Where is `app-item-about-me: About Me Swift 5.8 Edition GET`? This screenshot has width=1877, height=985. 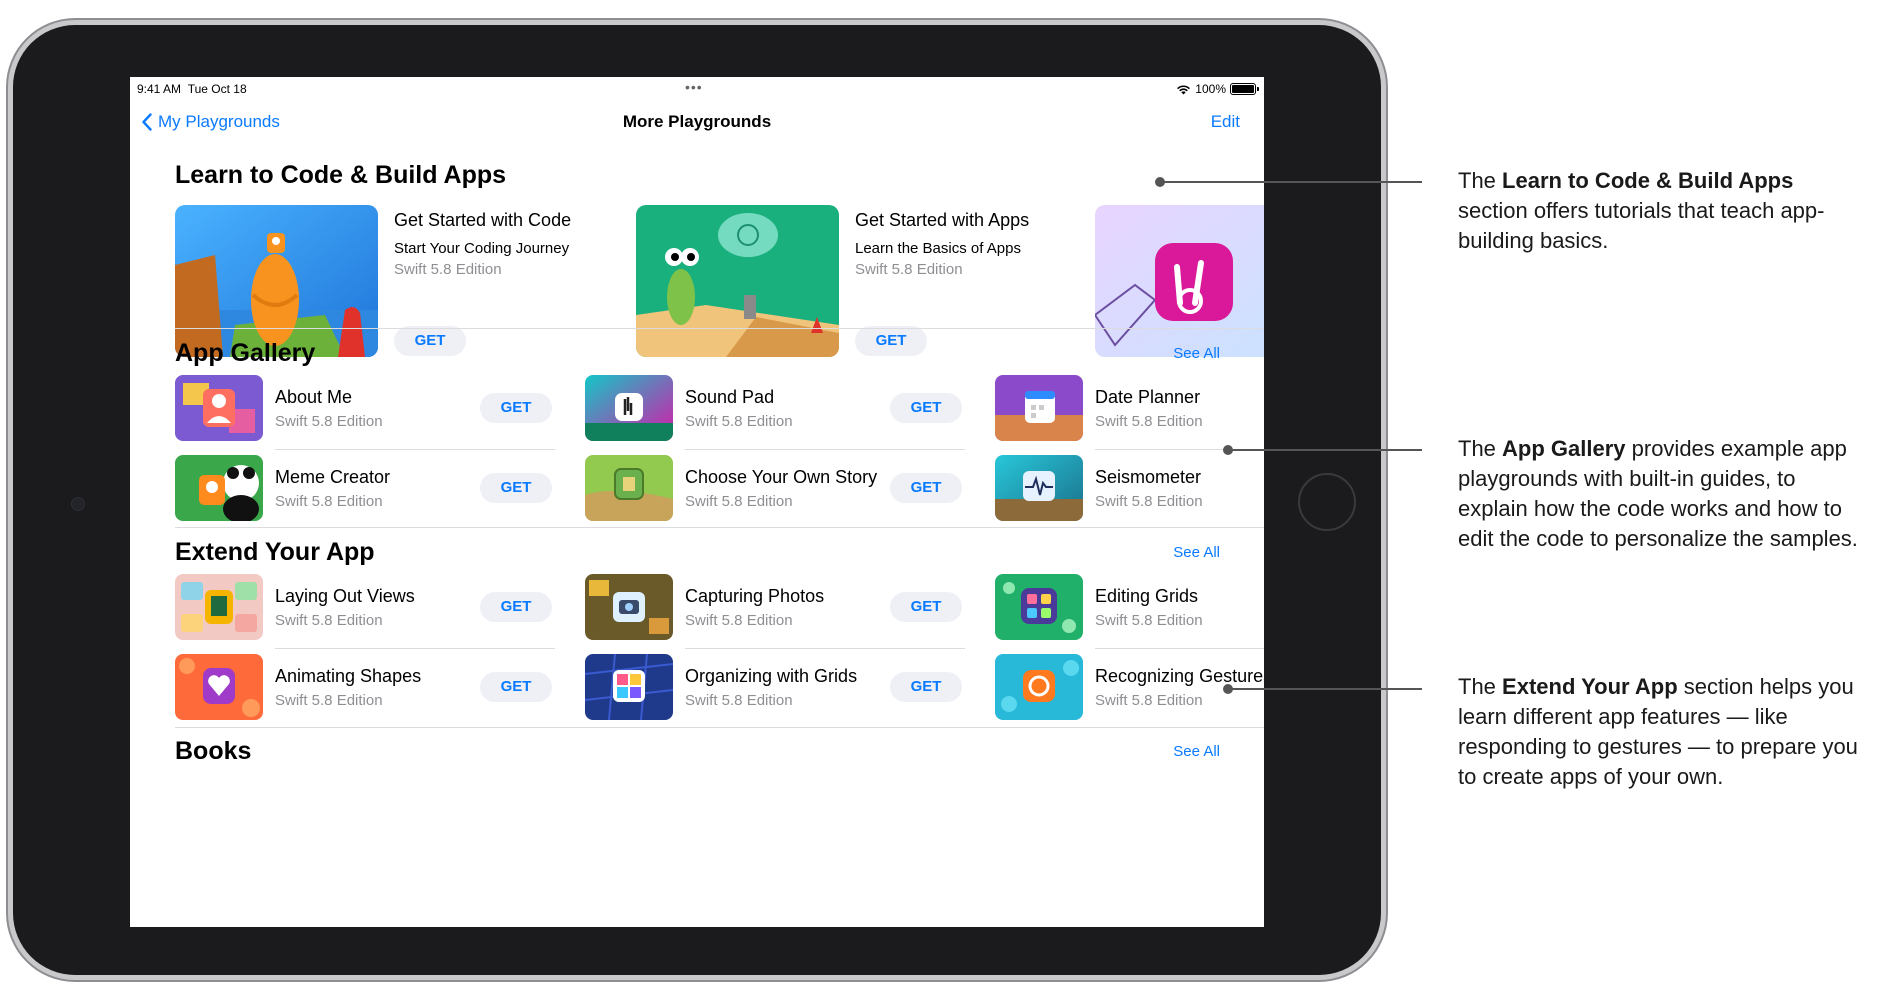
app-item-about-me: About Me Swift 5.8 Edition GET is located at coordinates (370, 412).